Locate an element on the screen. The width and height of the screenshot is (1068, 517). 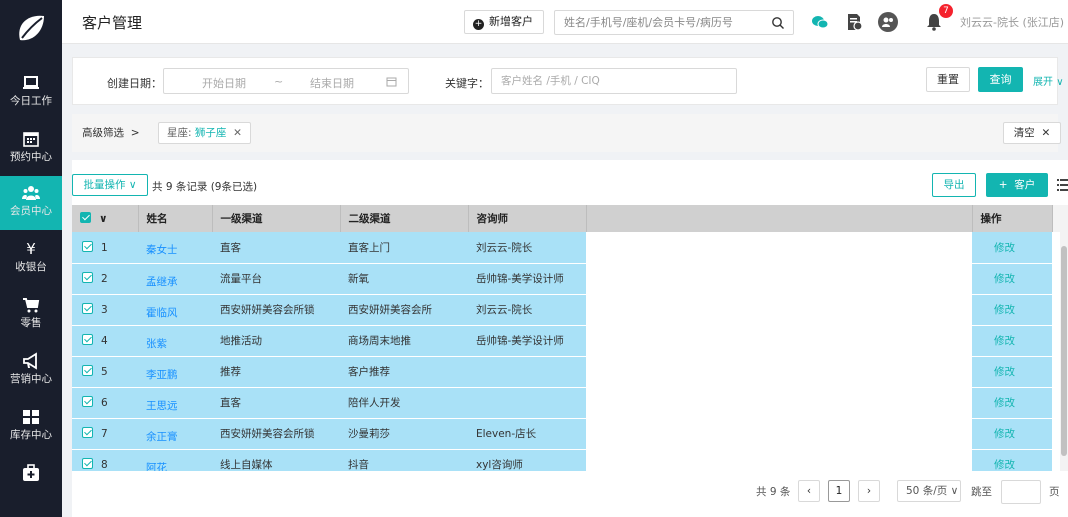
sidebar-item-marketing: 营销中心 is located at coordinates (31, 371).